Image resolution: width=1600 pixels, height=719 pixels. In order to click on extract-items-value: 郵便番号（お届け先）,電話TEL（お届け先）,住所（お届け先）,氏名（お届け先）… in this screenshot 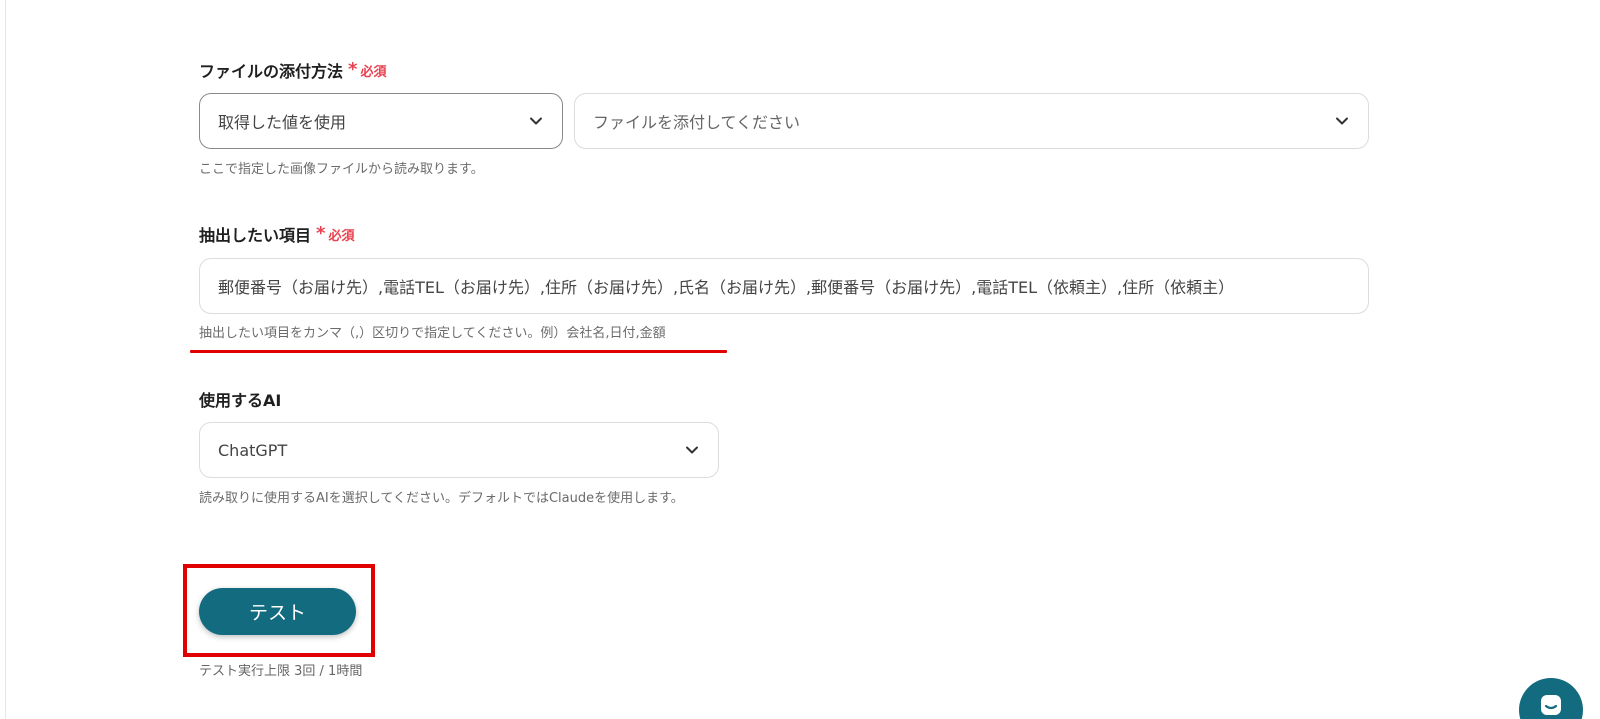, I will do `click(726, 287)`.